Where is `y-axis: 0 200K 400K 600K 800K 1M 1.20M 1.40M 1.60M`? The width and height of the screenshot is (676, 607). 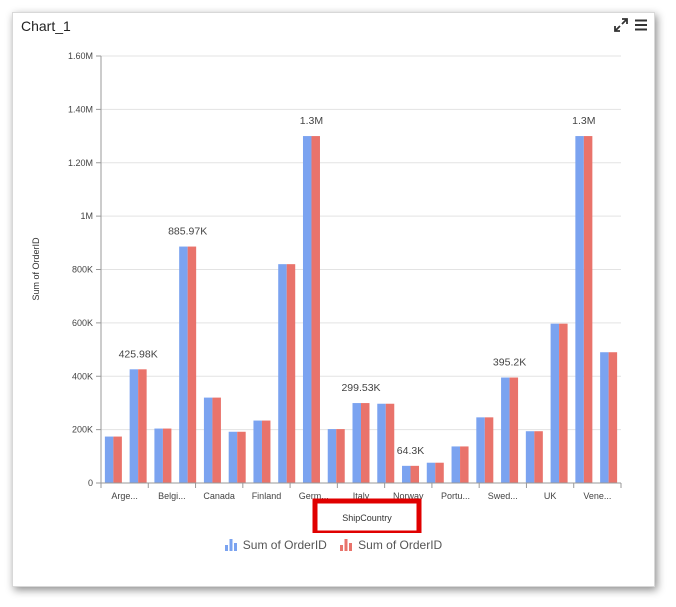
y-axis: 0 200K 400K 600K 800K 1M 1.20M 1.40M 1.60M is located at coordinates (85, 269).